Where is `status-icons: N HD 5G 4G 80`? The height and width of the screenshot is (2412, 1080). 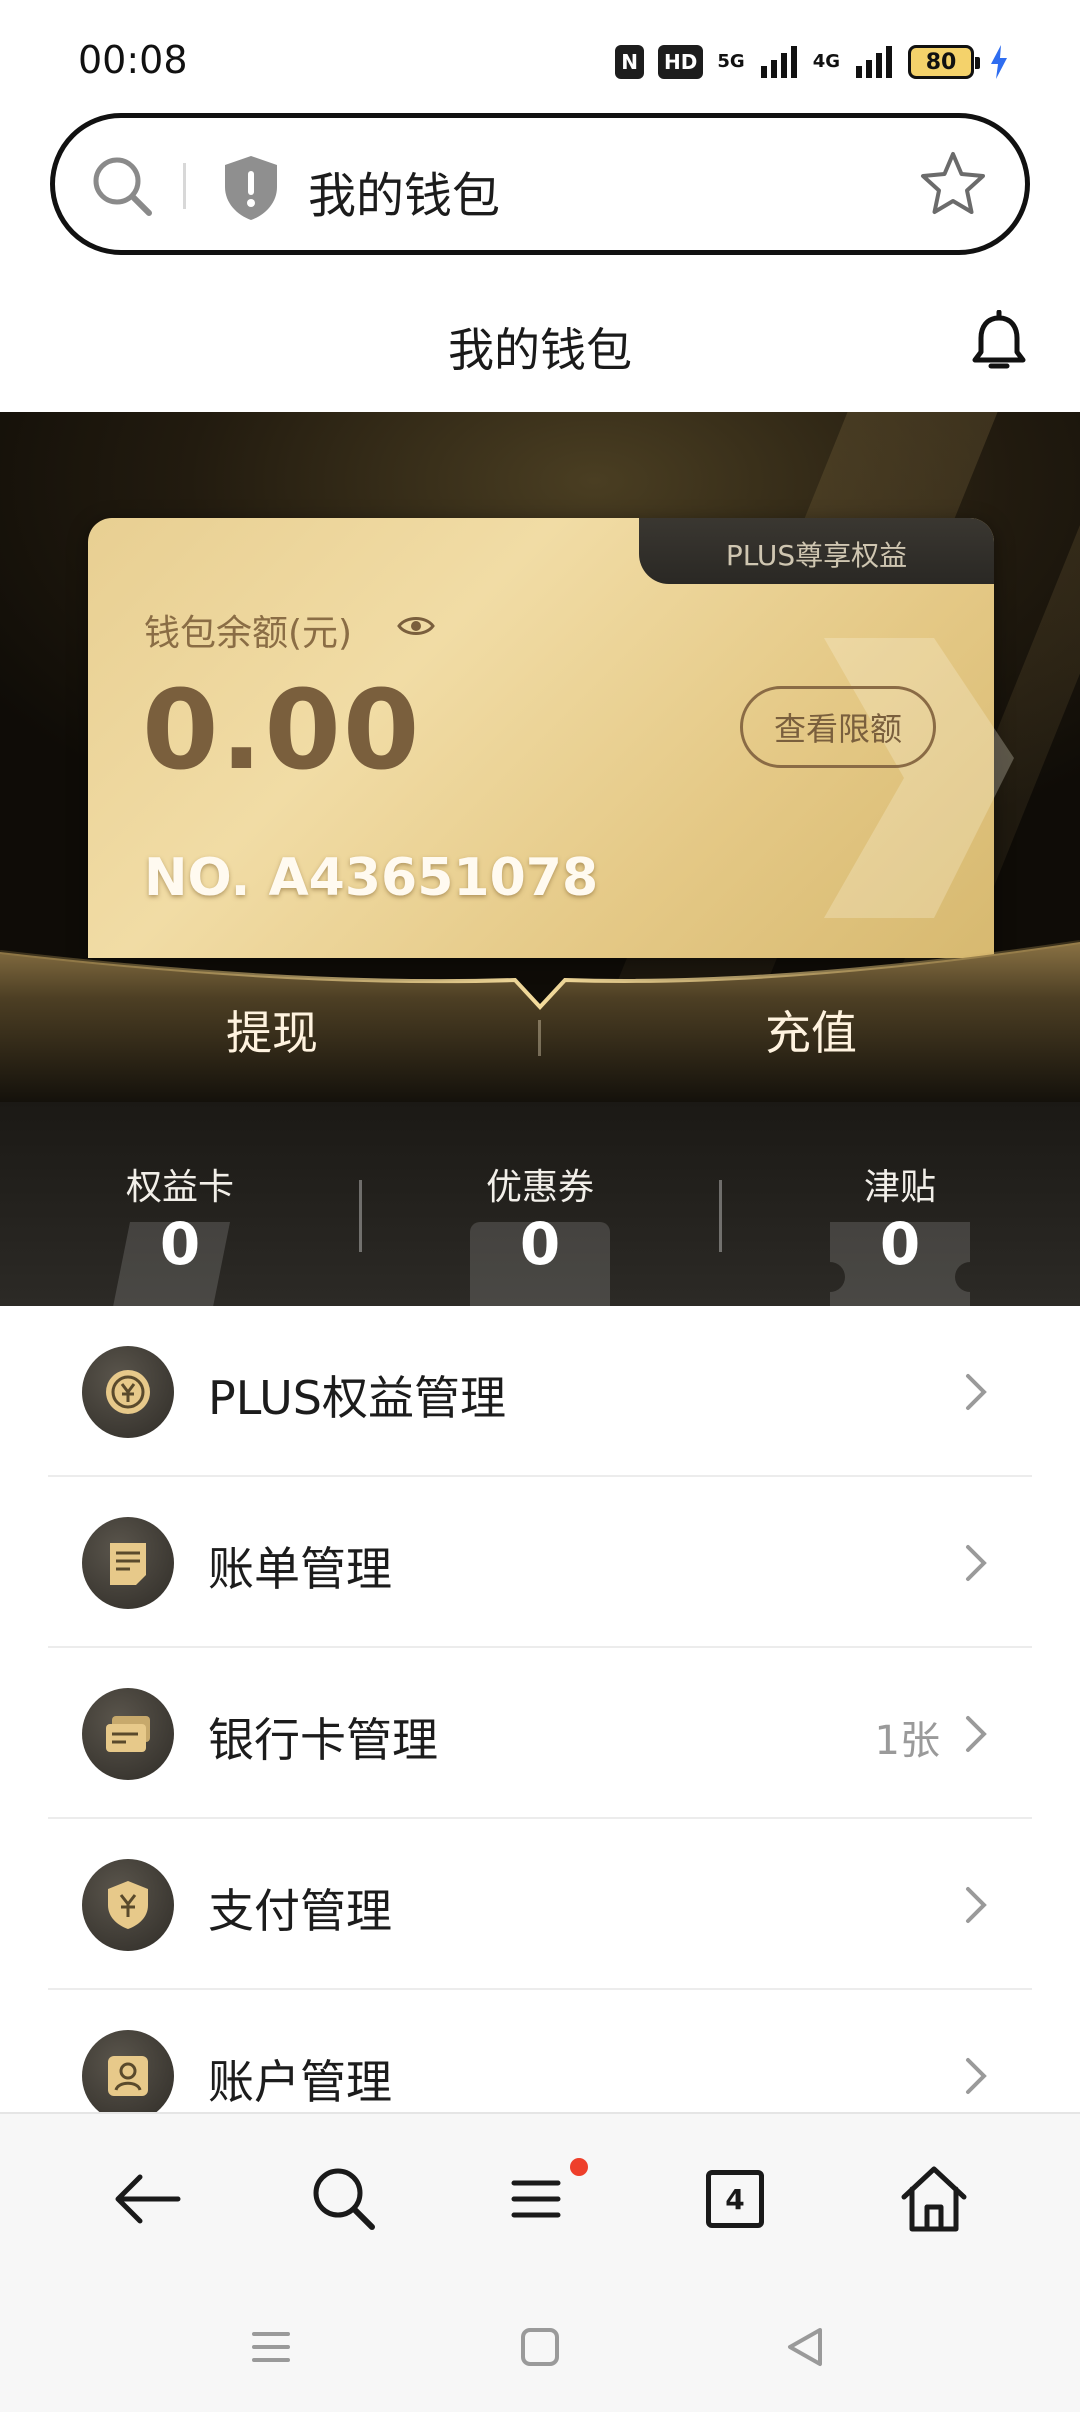 status-icons: N HD 5G 4G 80 is located at coordinates (812, 62).